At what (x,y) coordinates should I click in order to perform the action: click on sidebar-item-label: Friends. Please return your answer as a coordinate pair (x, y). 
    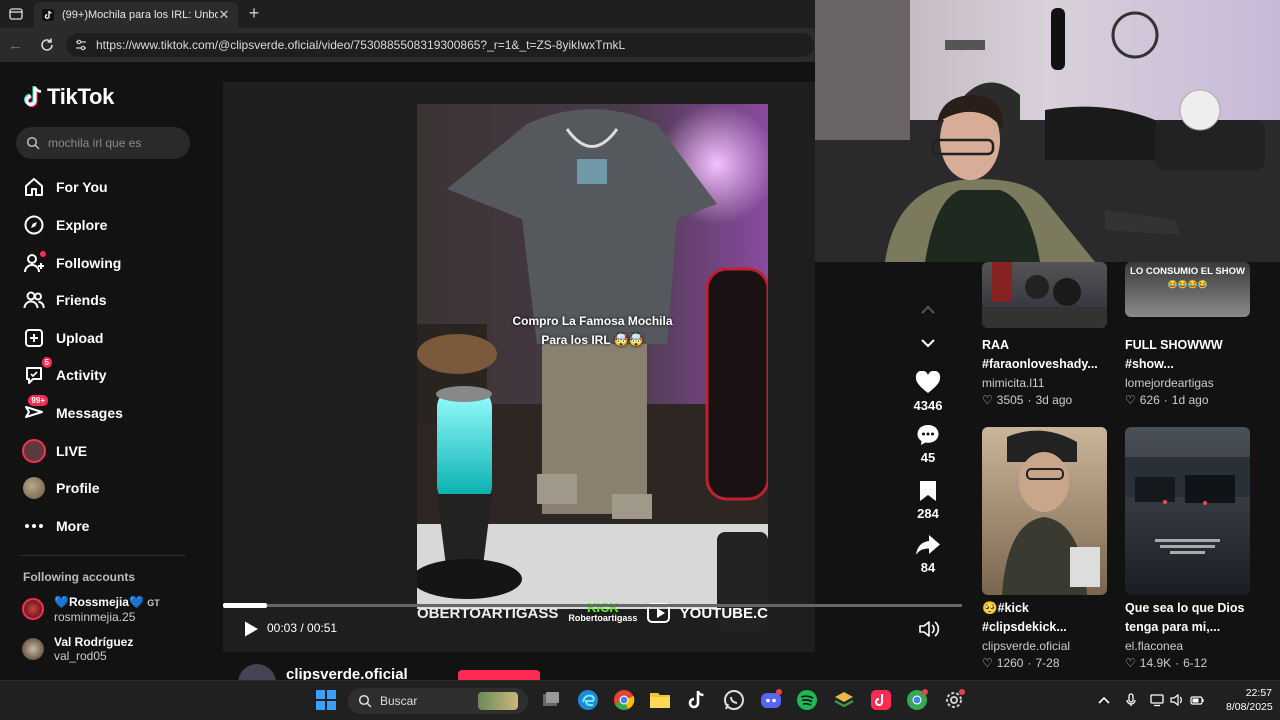
    Looking at the image, I should click on (81, 300).